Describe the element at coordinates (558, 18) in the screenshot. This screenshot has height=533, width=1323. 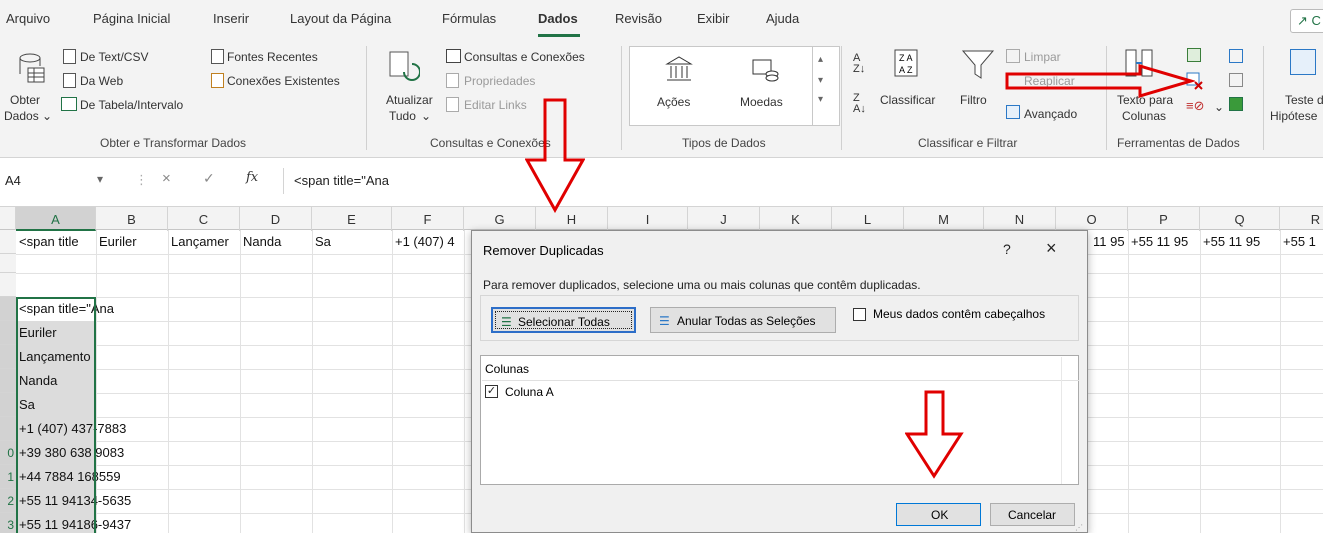
I see `tab-dados: Dados` at that location.